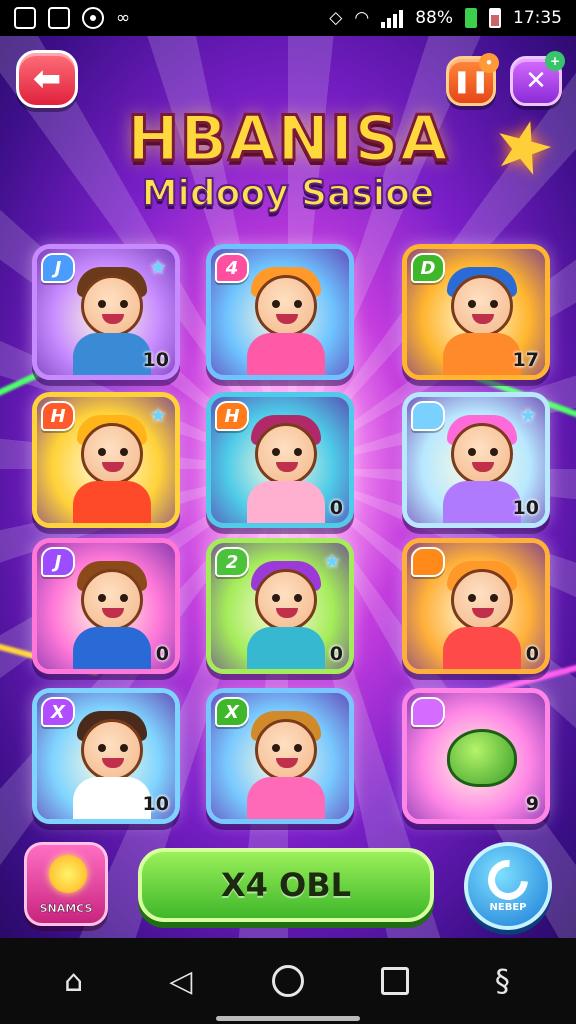 The image size is (576, 1024). I want to click on pause-button: ❚❚ •, so click(472, 79).